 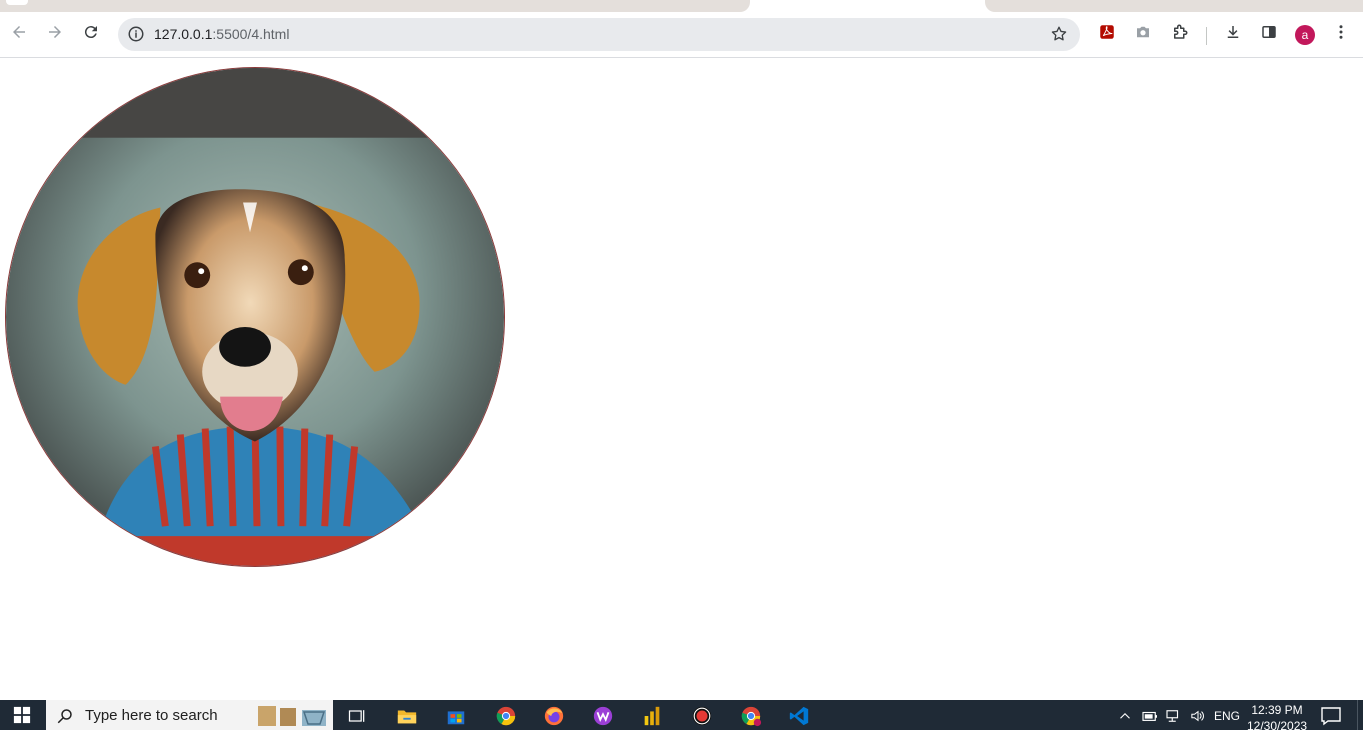 I want to click on task-view-icon, so click(x=356, y=716).